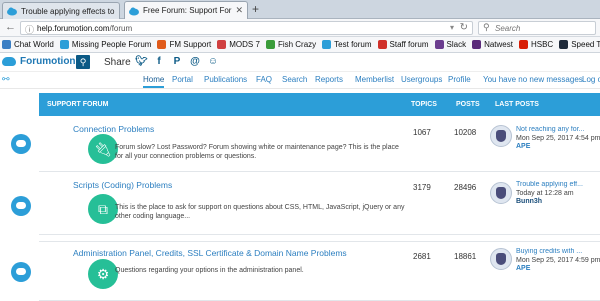 This screenshot has width=600, height=301. What do you see at coordinates (424, 104) in the screenshot?
I see `topics-header: TOPICS` at bounding box center [424, 104].